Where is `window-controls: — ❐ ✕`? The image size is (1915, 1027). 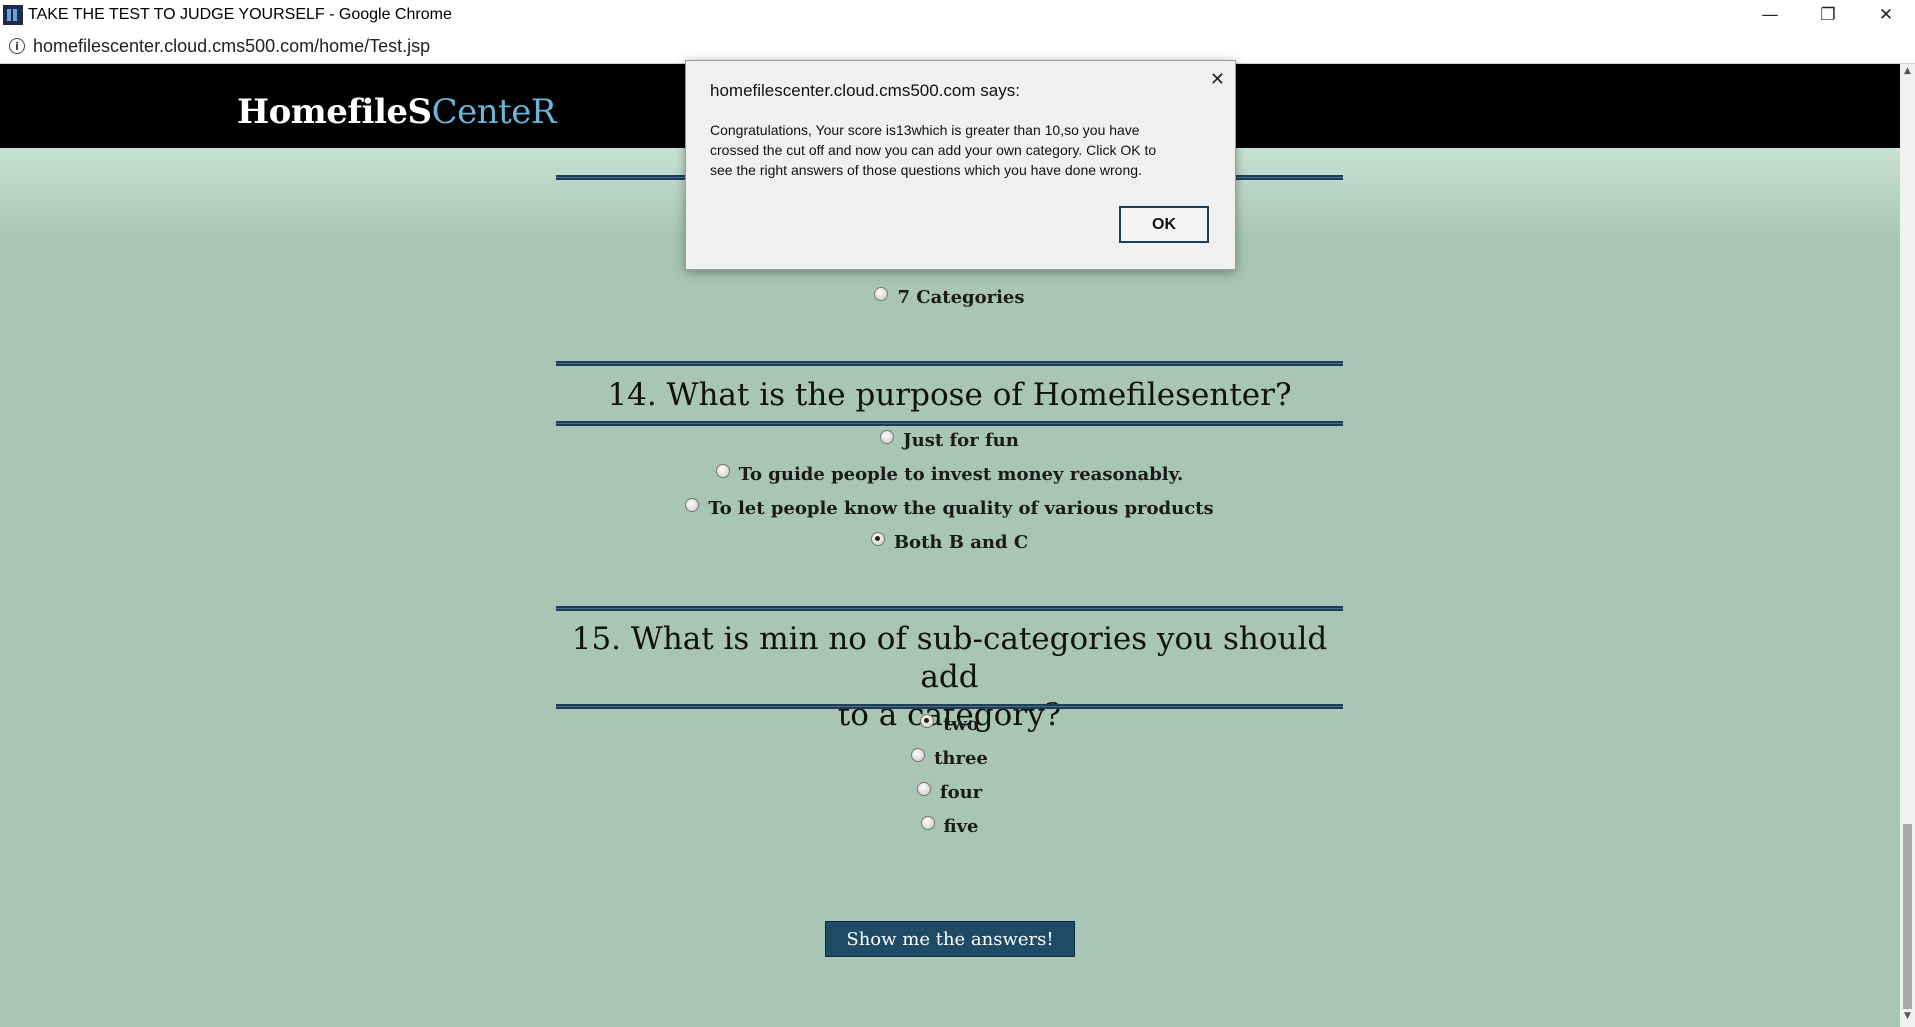 window-controls: — ❐ ✕ is located at coordinates (1828, 14).